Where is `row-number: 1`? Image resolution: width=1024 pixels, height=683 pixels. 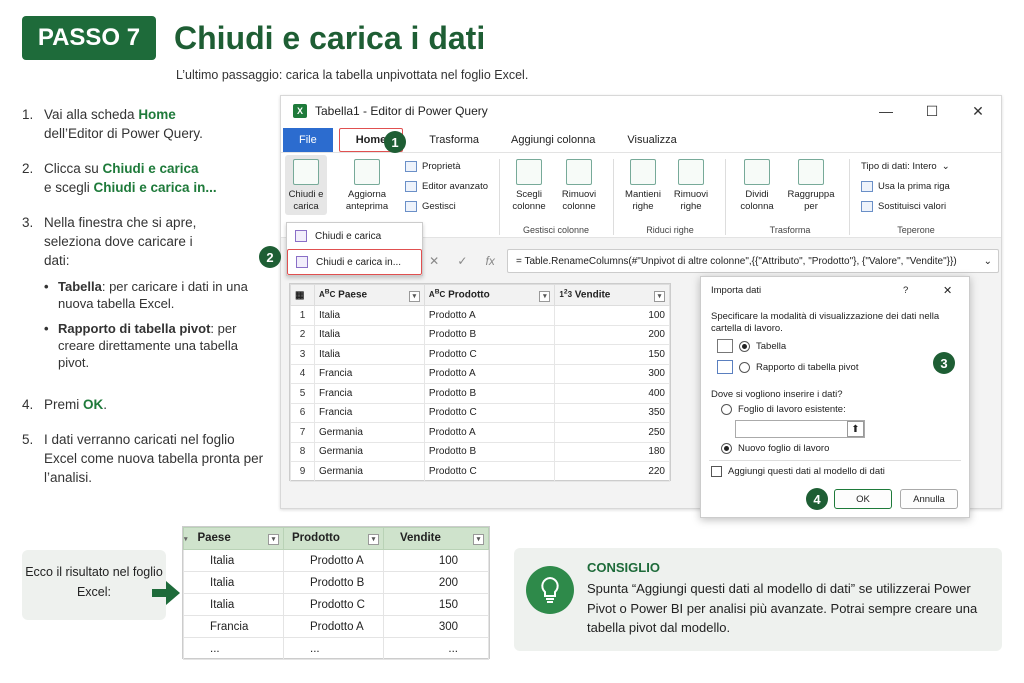 row-number: 1 is located at coordinates (302, 315).